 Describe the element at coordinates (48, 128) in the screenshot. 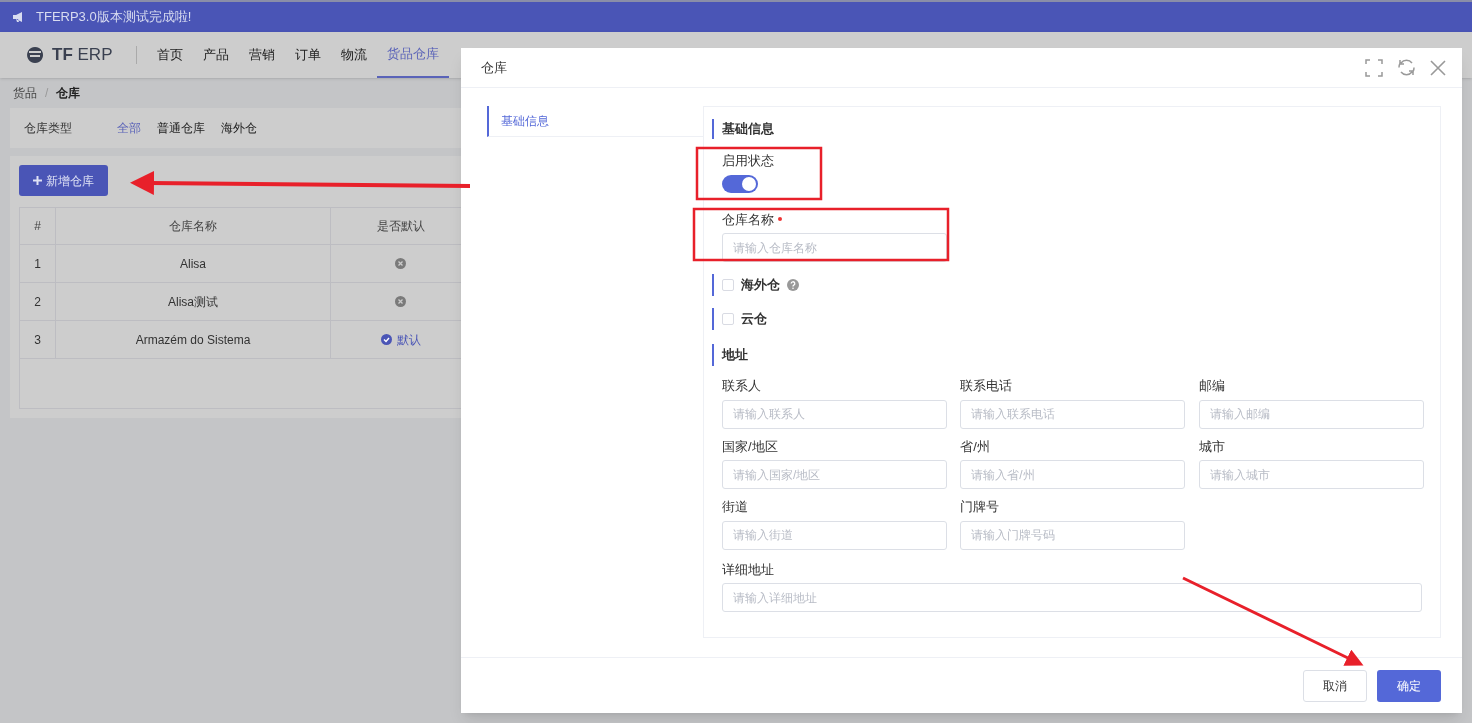

I see `filter-label: 仓库类型` at that location.